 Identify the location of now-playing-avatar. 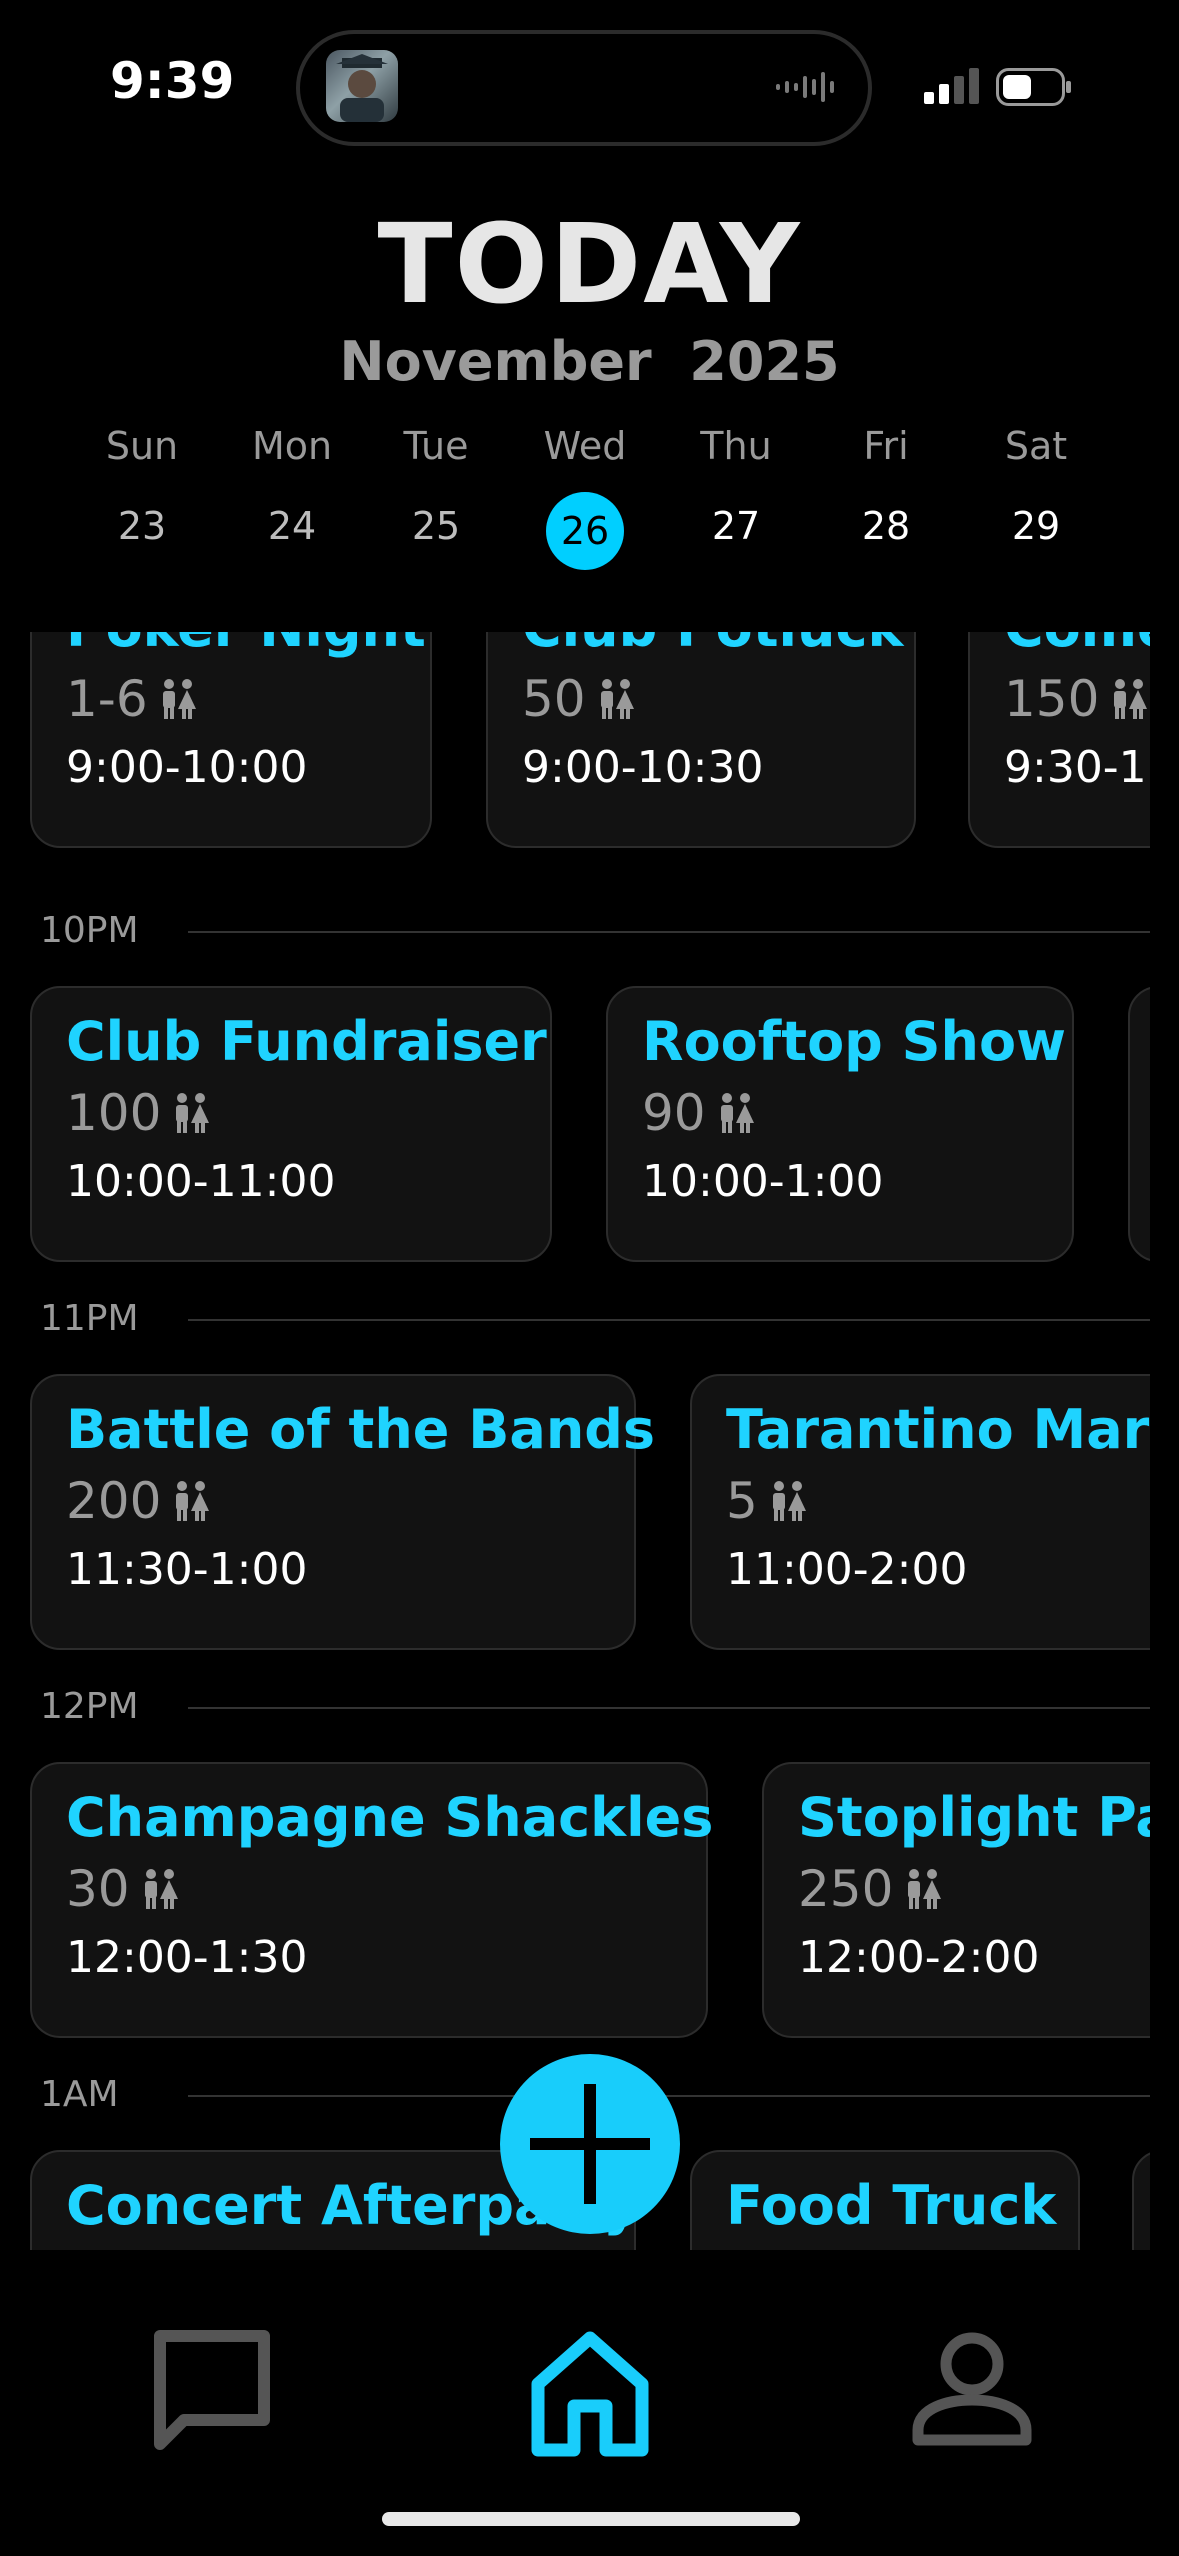
(362, 86).